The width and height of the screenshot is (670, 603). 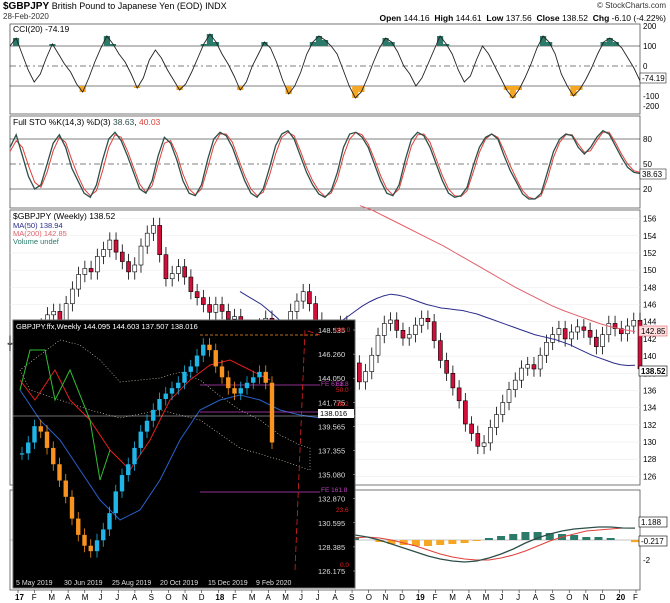 What do you see at coordinates (331, 354) in the screenshot?
I see `inset-axis-label: 146.260` at bounding box center [331, 354].